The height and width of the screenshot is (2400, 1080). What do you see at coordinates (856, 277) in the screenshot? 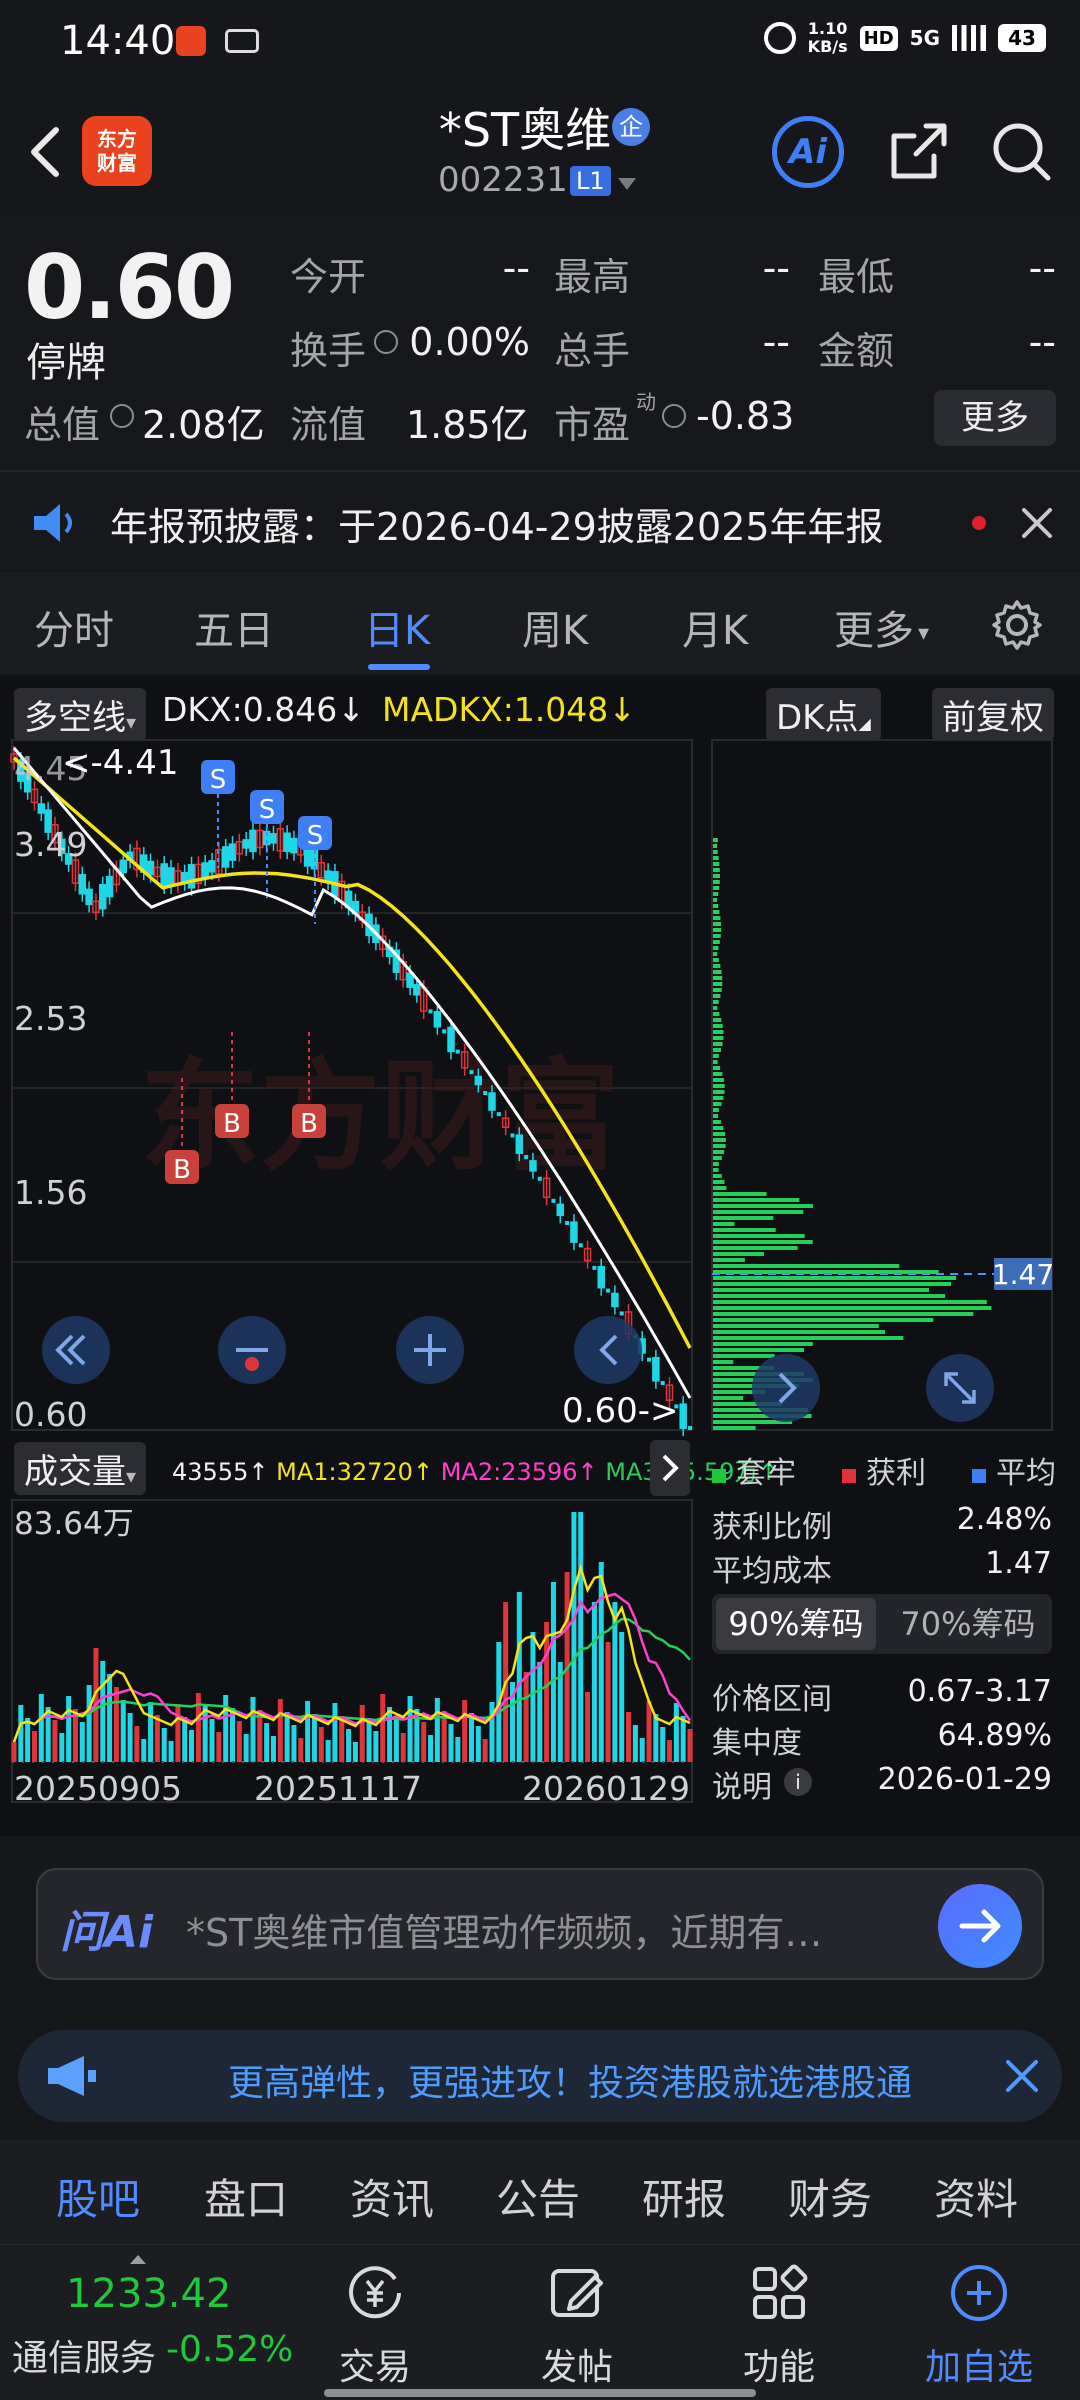
I see `low-label: 最低` at bounding box center [856, 277].